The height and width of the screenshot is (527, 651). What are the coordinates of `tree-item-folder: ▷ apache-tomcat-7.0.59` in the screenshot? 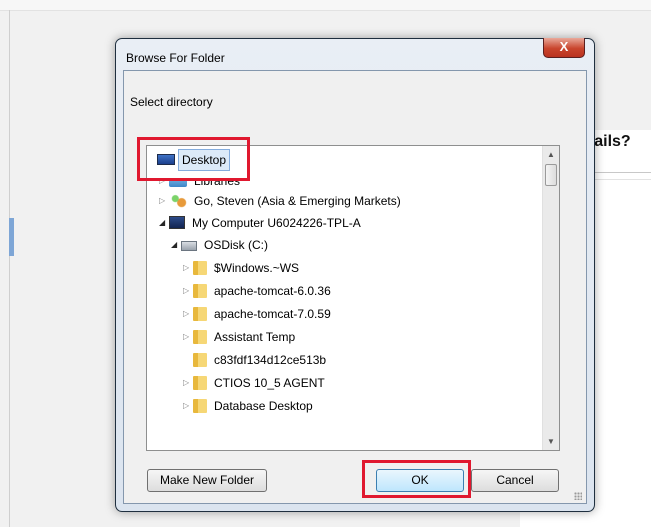 It's located at (258, 314).